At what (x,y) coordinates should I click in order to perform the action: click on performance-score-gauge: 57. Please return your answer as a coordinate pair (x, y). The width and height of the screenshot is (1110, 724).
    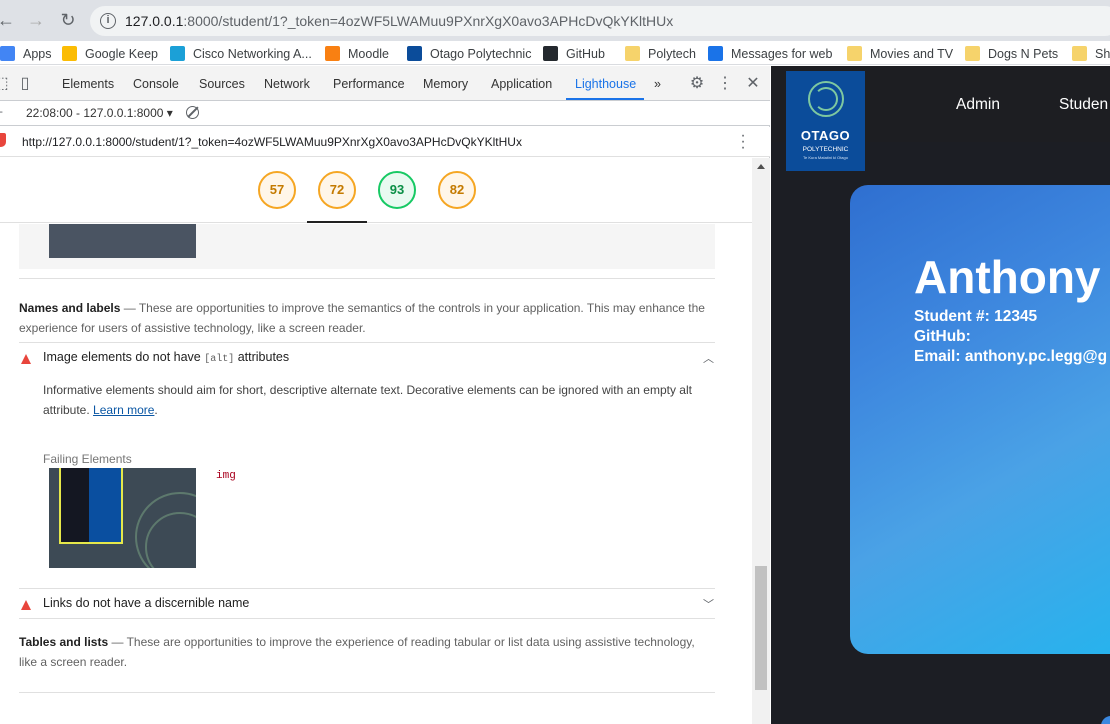
    Looking at the image, I should click on (277, 190).